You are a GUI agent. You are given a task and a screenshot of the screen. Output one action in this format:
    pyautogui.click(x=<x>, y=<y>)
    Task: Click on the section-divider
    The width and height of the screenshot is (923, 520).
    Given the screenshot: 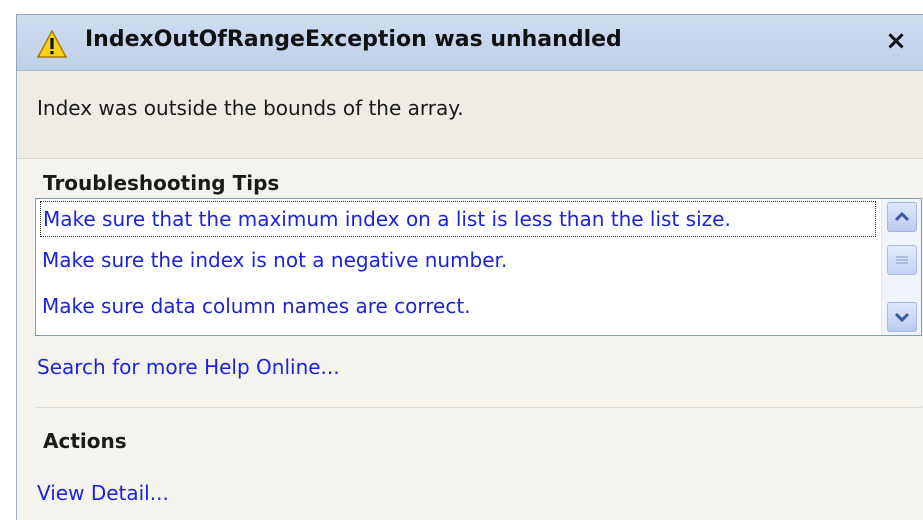 What is the action you would take?
    pyautogui.click(x=478, y=407)
    